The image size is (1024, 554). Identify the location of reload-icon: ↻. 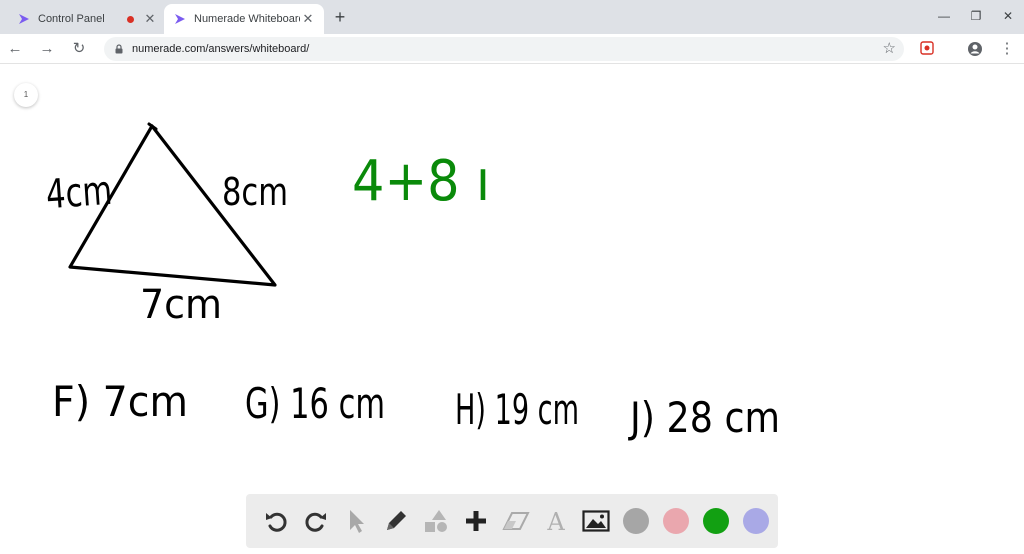
(79, 49).